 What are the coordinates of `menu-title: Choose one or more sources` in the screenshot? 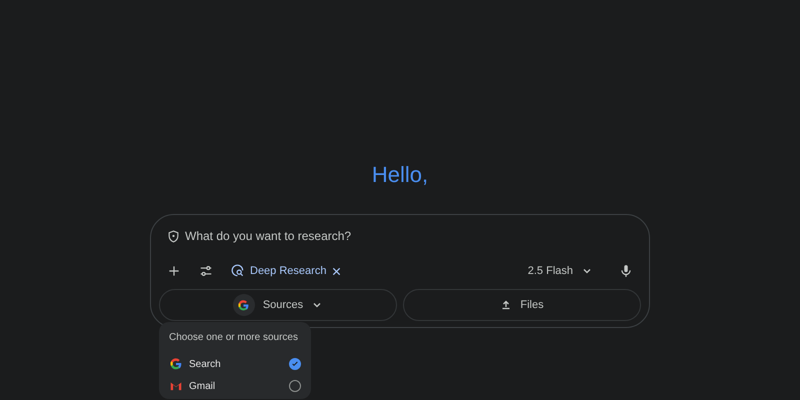 It's located at (234, 337).